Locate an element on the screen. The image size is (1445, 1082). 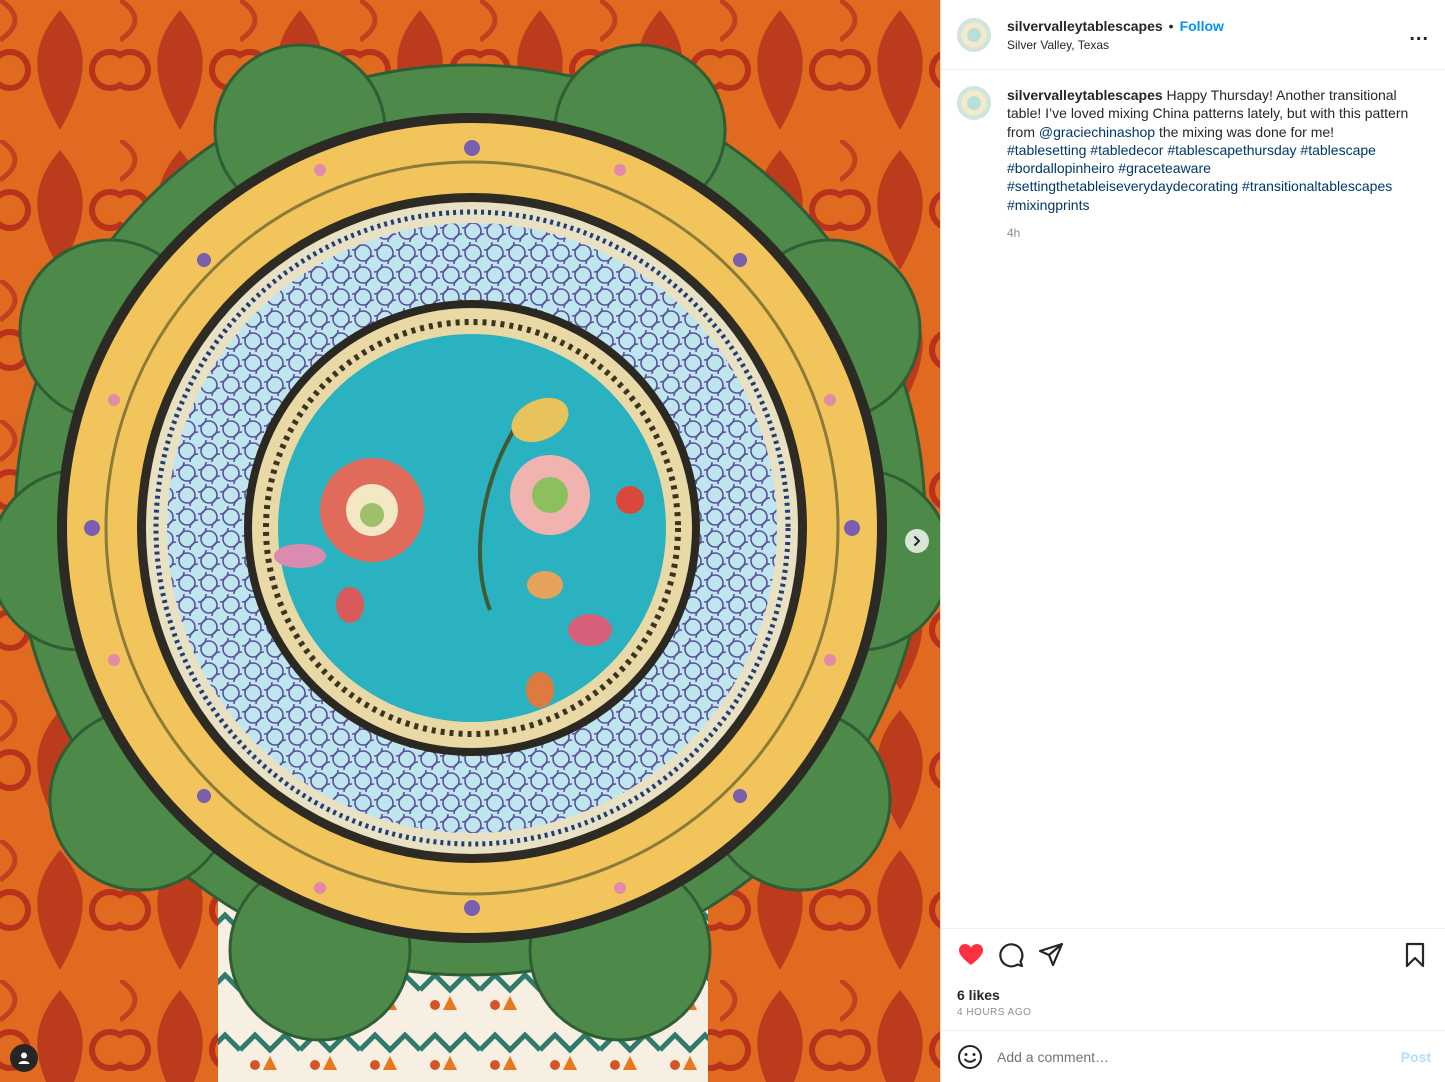
heart-icon is located at coordinates (971, 954).